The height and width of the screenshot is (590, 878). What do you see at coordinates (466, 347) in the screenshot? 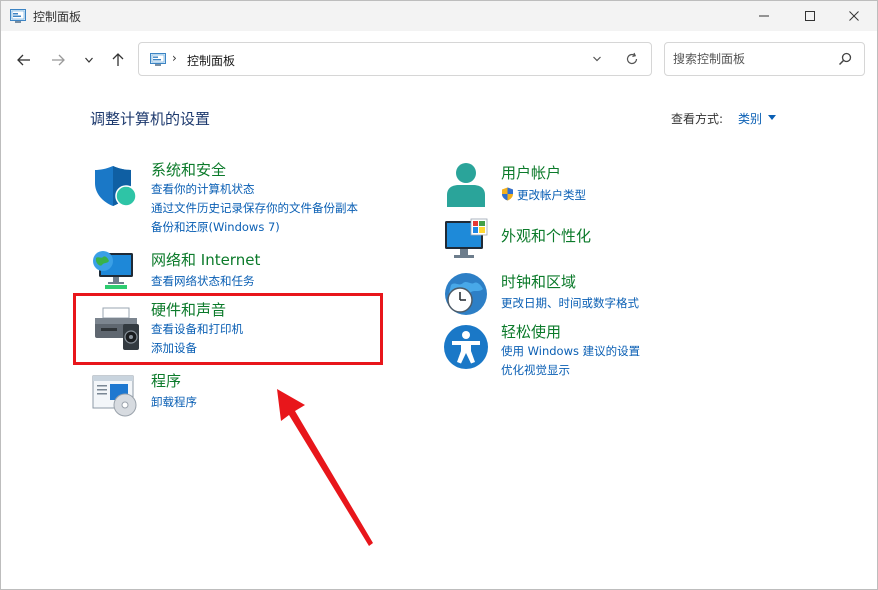
I see `accessibility-icon` at bounding box center [466, 347].